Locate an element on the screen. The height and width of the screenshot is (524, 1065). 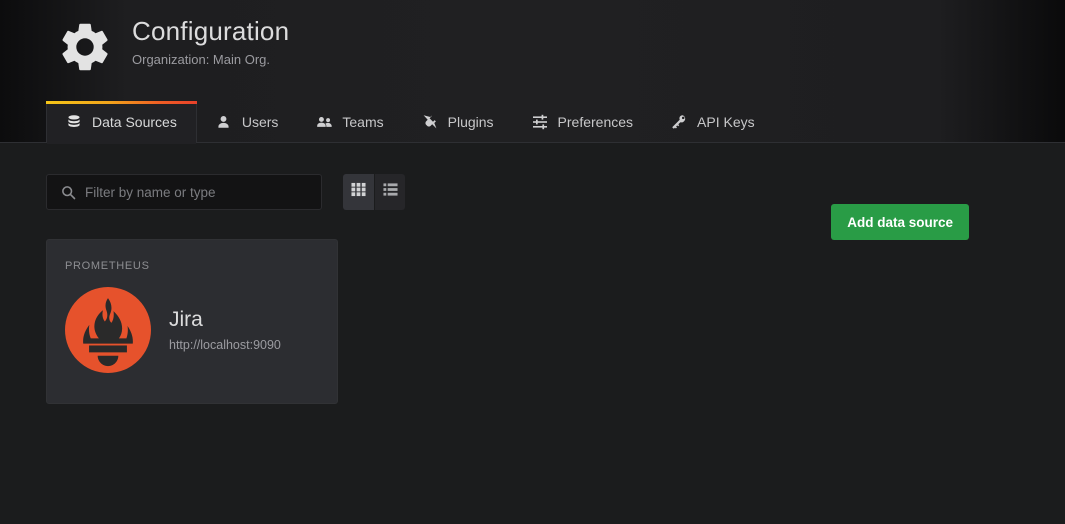
tab-preferences: Preferences is located at coordinates (582, 122).